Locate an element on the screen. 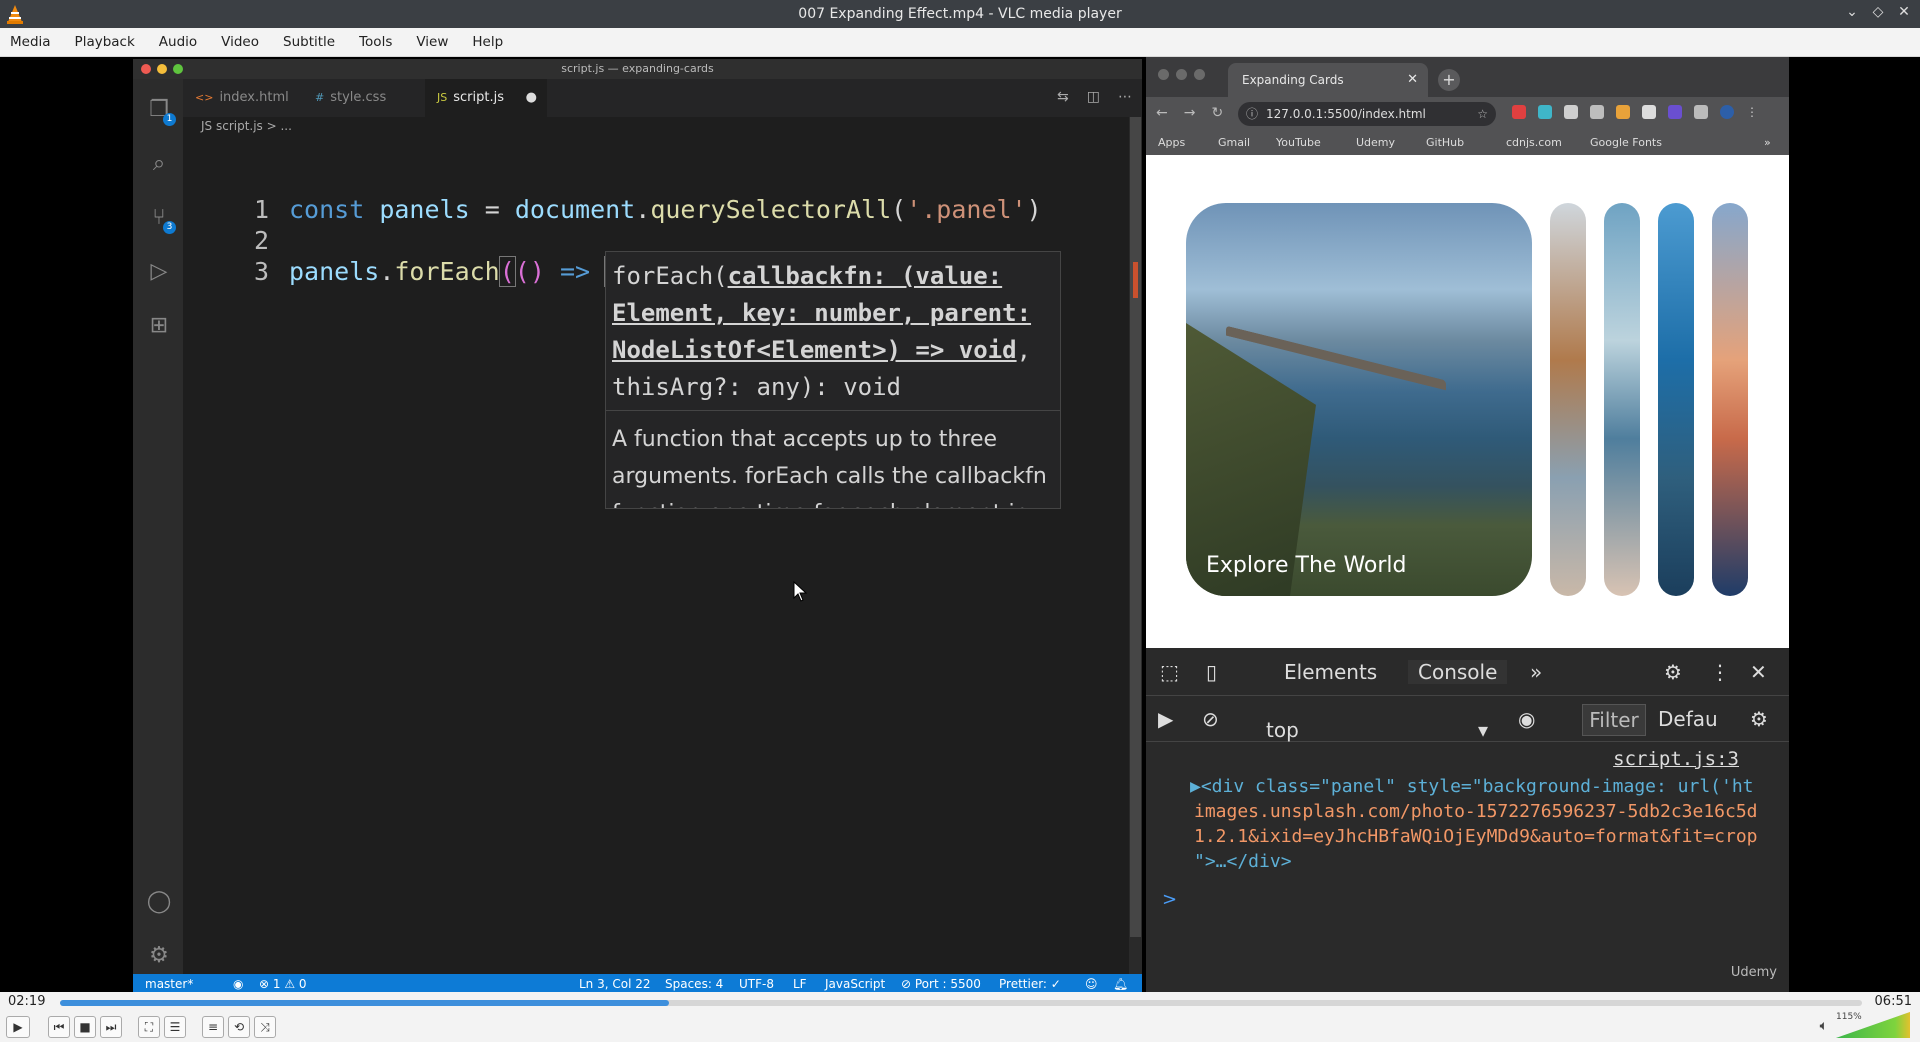 The image size is (1920, 1042). cursor-position: Ln 3, Col 22 is located at coordinates (615, 983).